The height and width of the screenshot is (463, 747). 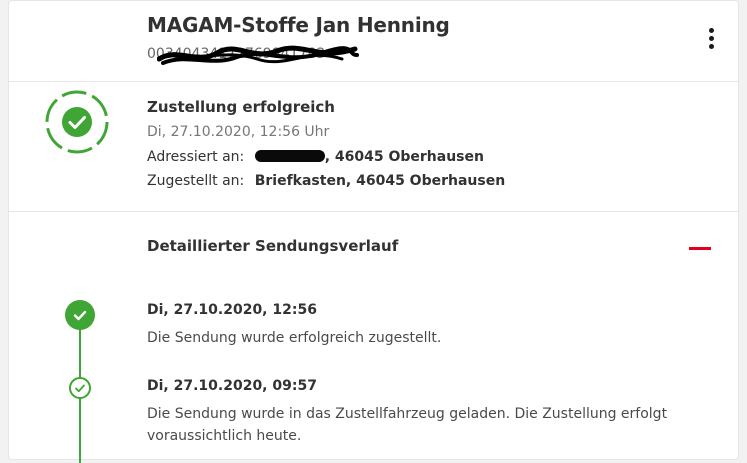 I want to click on event-date: Di, 27.10.2020, 12:56, so click(x=232, y=310).